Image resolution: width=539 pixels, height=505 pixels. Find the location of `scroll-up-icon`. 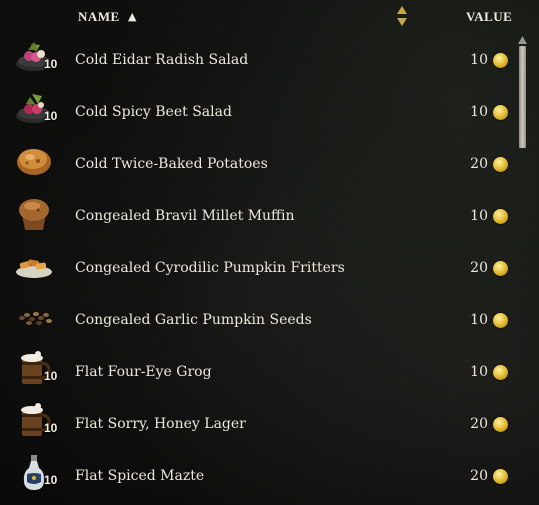

scroll-up-icon is located at coordinates (522, 40).